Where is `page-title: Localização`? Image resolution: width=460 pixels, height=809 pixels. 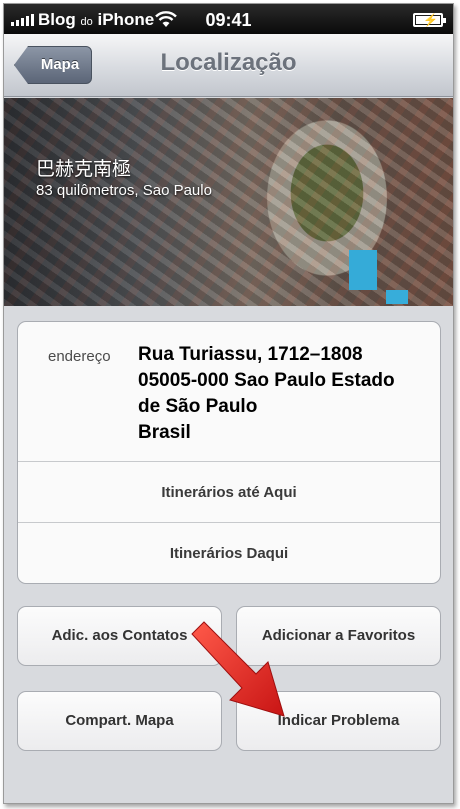 page-title: Localização is located at coordinates (228, 62).